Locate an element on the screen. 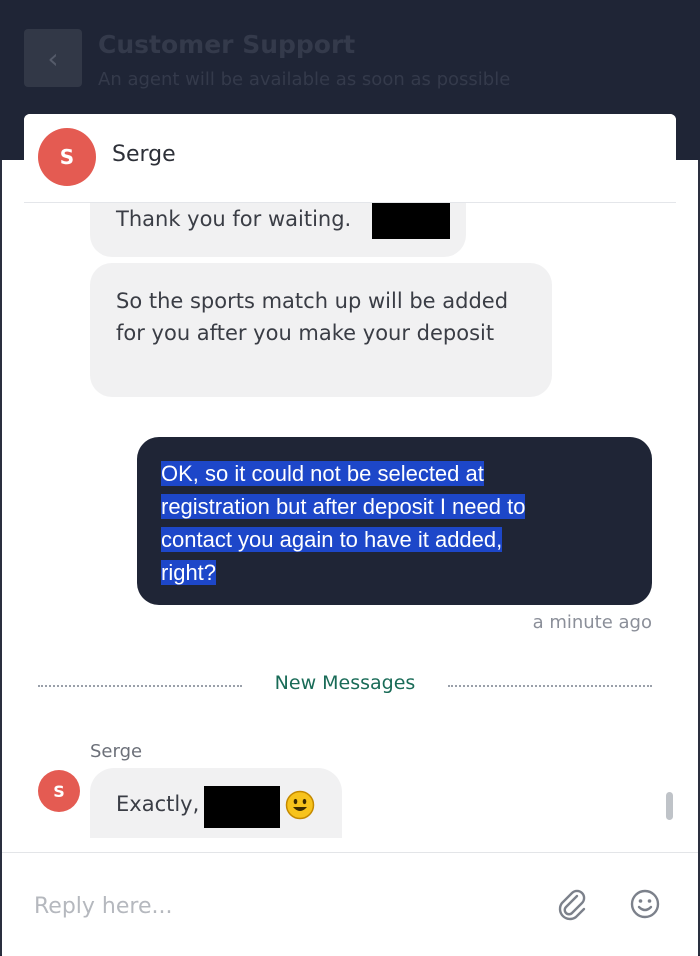 The width and height of the screenshot is (700, 956). header-title: Customer Support is located at coordinates (227, 44).